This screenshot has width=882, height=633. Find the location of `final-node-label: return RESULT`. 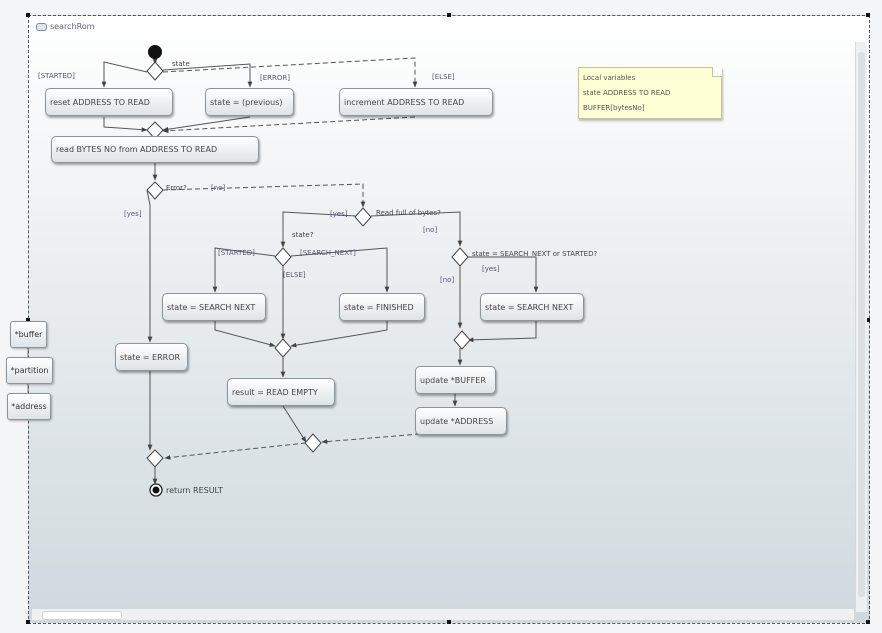

final-node-label: return RESULT is located at coordinates (194, 490).